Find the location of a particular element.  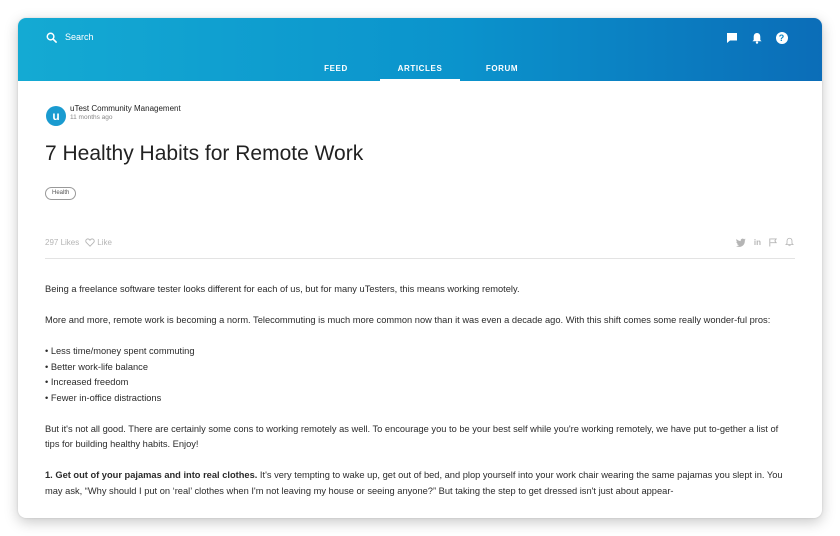

header-actions: ? is located at coordinates (756, 37).